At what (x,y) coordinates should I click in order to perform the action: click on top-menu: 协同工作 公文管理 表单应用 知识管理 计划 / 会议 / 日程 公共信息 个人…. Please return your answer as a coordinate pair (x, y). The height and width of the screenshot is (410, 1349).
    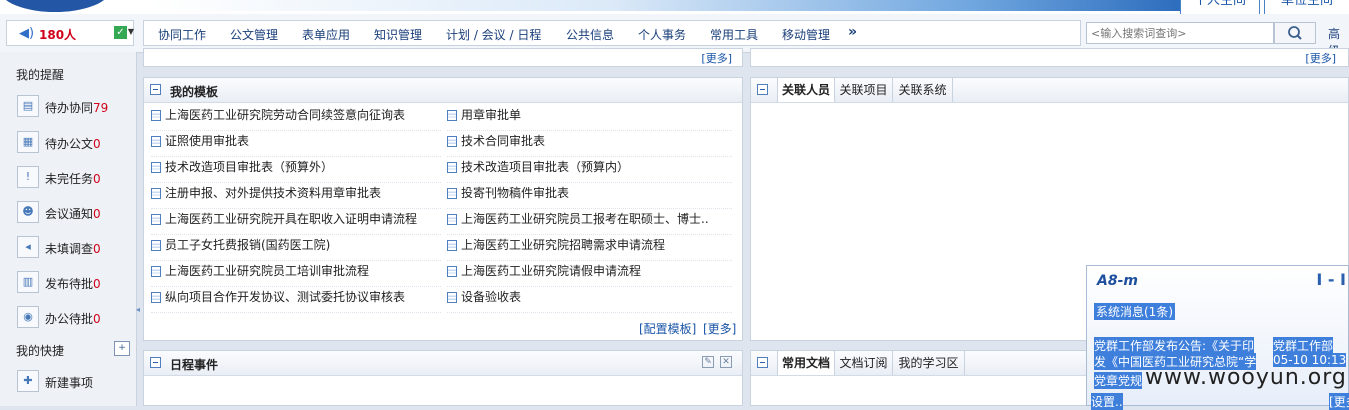
    Looking at the image, I should click on (612, 33).